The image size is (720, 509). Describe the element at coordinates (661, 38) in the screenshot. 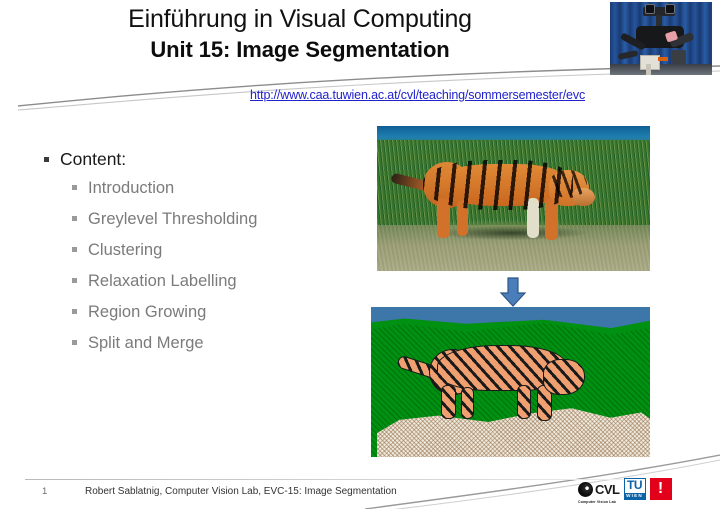

I see `robot-photo` at that location.